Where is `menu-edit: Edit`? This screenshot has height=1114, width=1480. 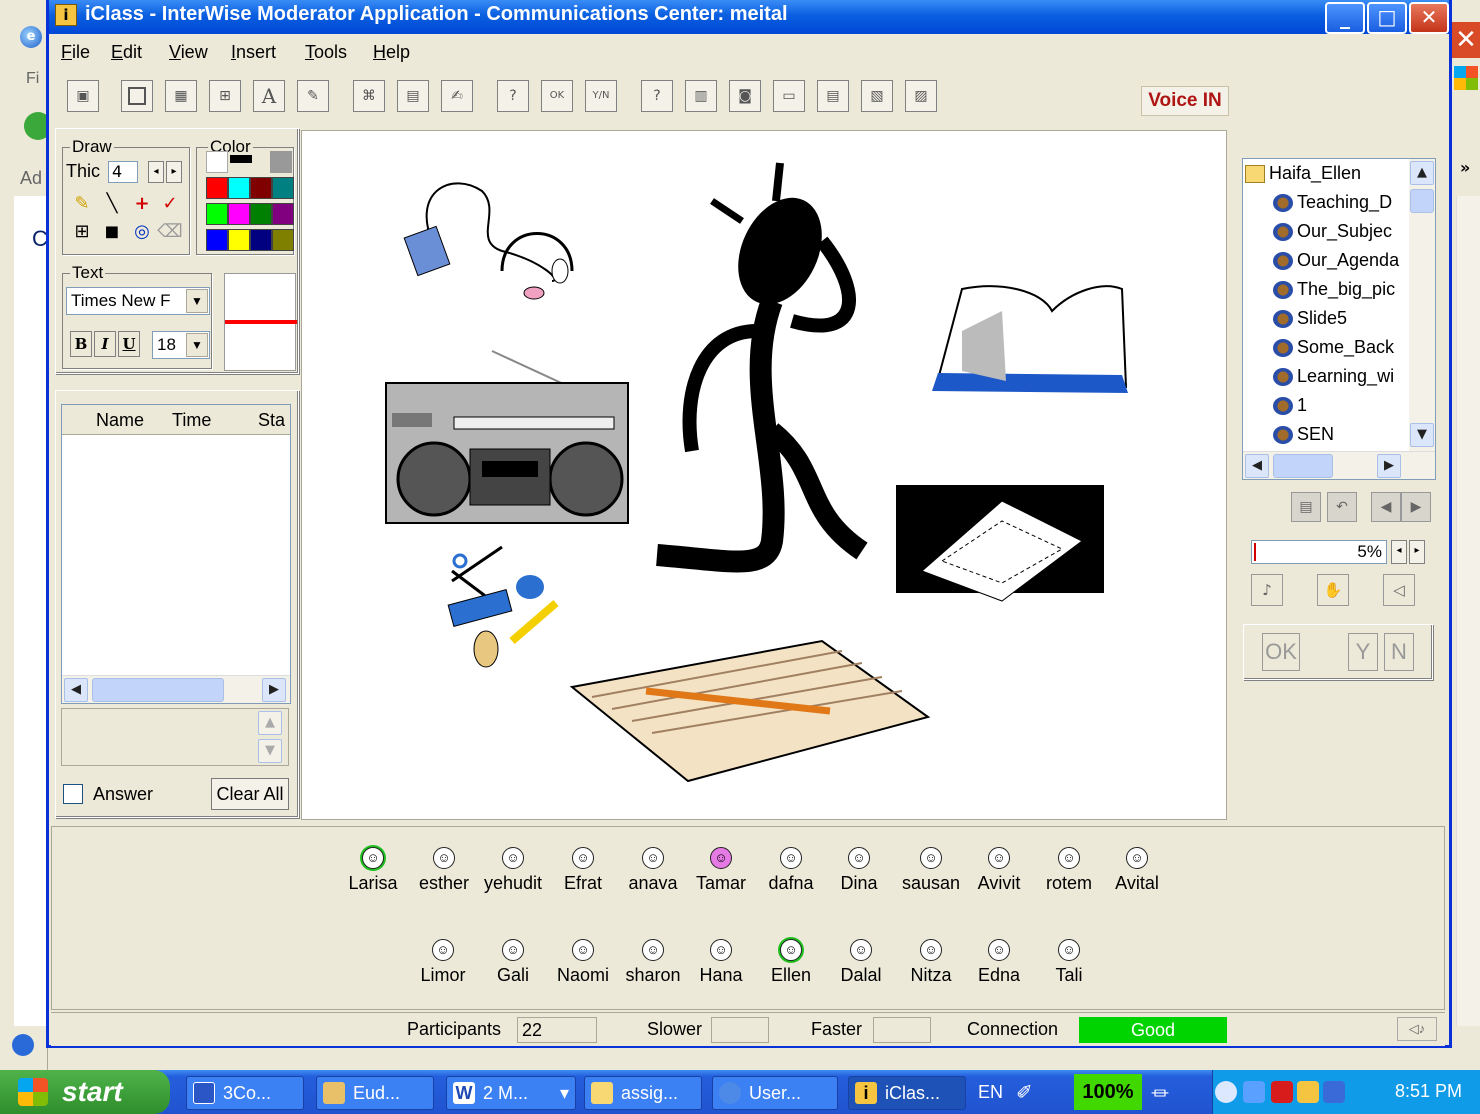
menu-edit: Edit is located at coordinates (126, 52).